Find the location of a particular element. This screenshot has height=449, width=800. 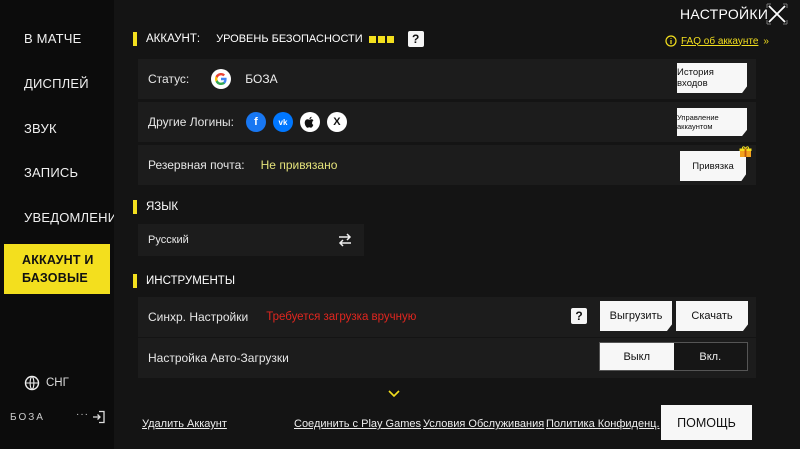

region-selector: СНГ is located at coordinates (46, 383).